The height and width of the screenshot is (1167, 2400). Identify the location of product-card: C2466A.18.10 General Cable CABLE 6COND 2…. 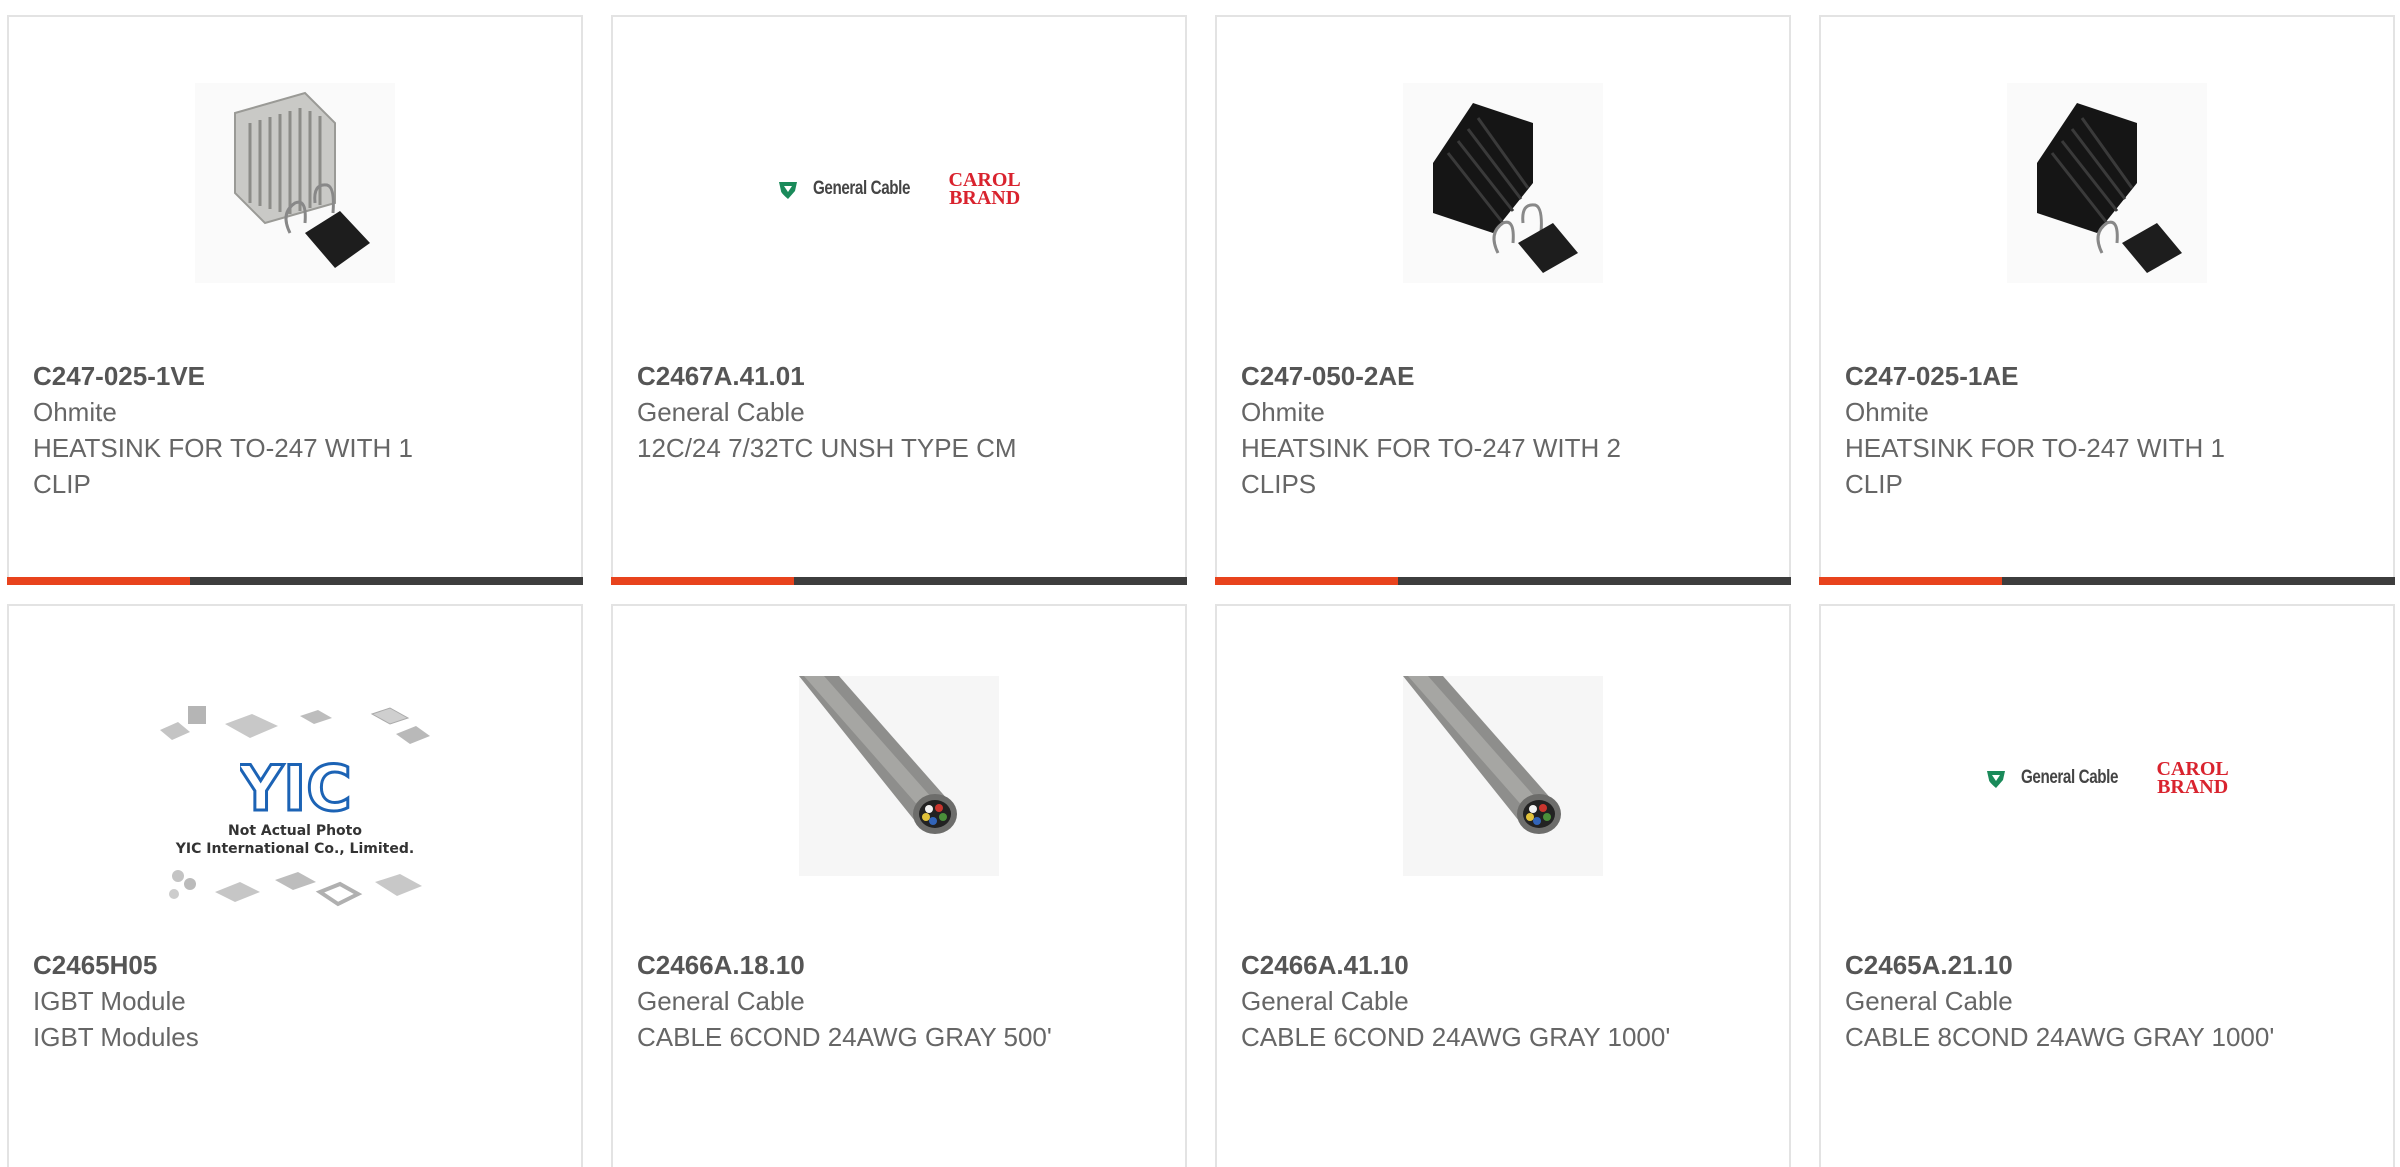
(899, 885).